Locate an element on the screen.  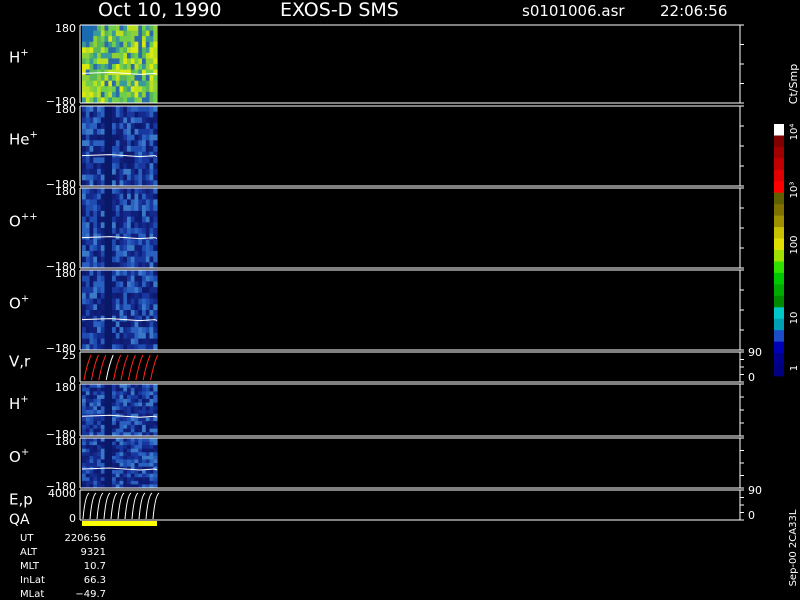
qa-bar is located at coordinates (119, 523).